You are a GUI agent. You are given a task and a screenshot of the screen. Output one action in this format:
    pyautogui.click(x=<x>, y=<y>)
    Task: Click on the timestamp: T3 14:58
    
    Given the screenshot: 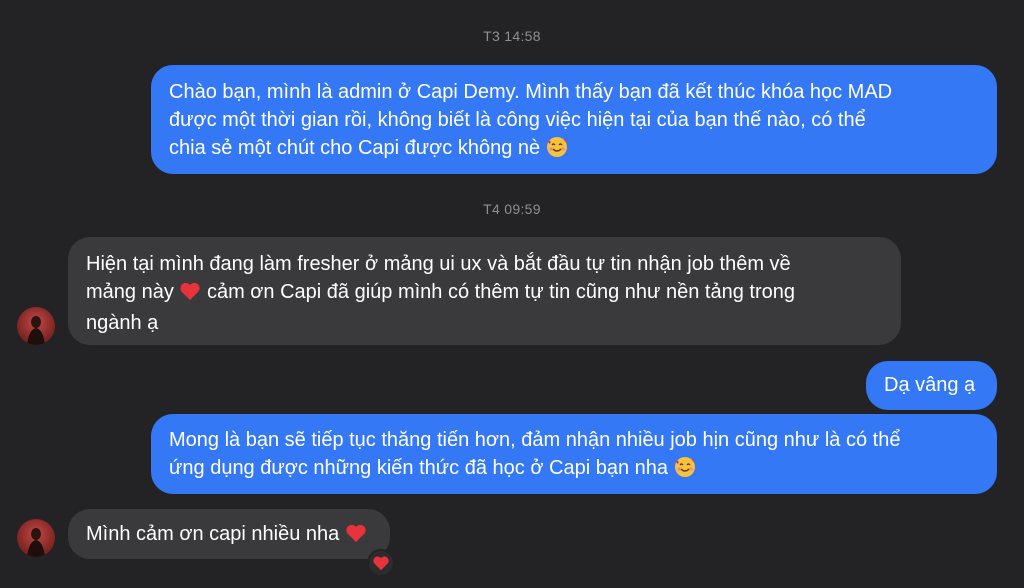 What is the action you would take?
    pyautogui.click(x=512, y=36)
    